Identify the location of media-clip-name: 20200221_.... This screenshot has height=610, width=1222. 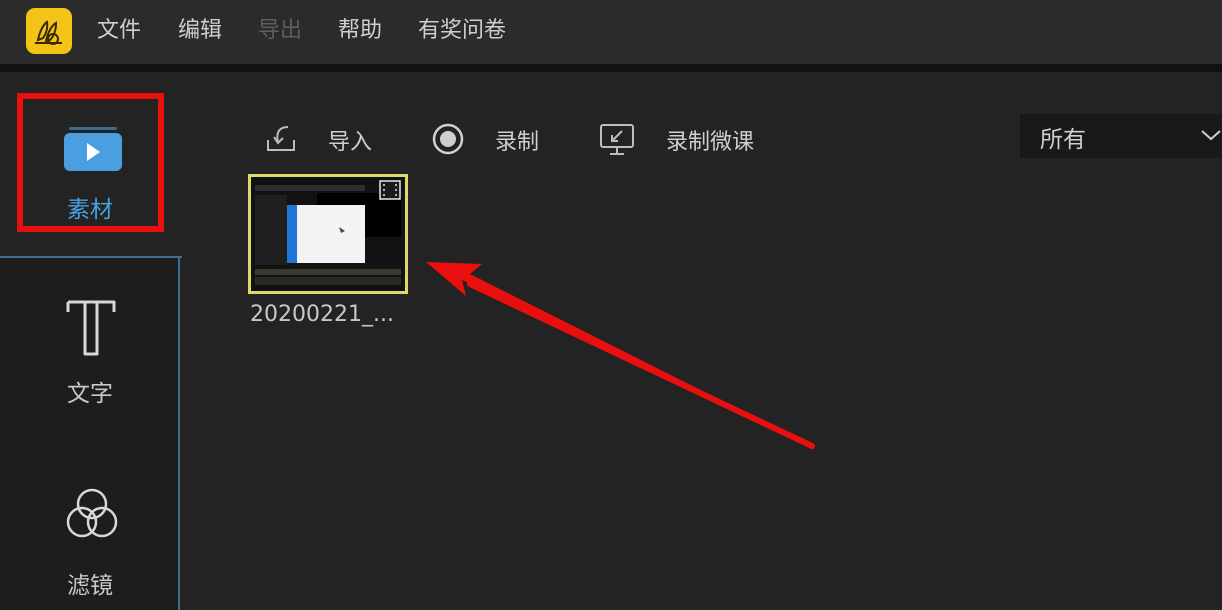
(322, 314).